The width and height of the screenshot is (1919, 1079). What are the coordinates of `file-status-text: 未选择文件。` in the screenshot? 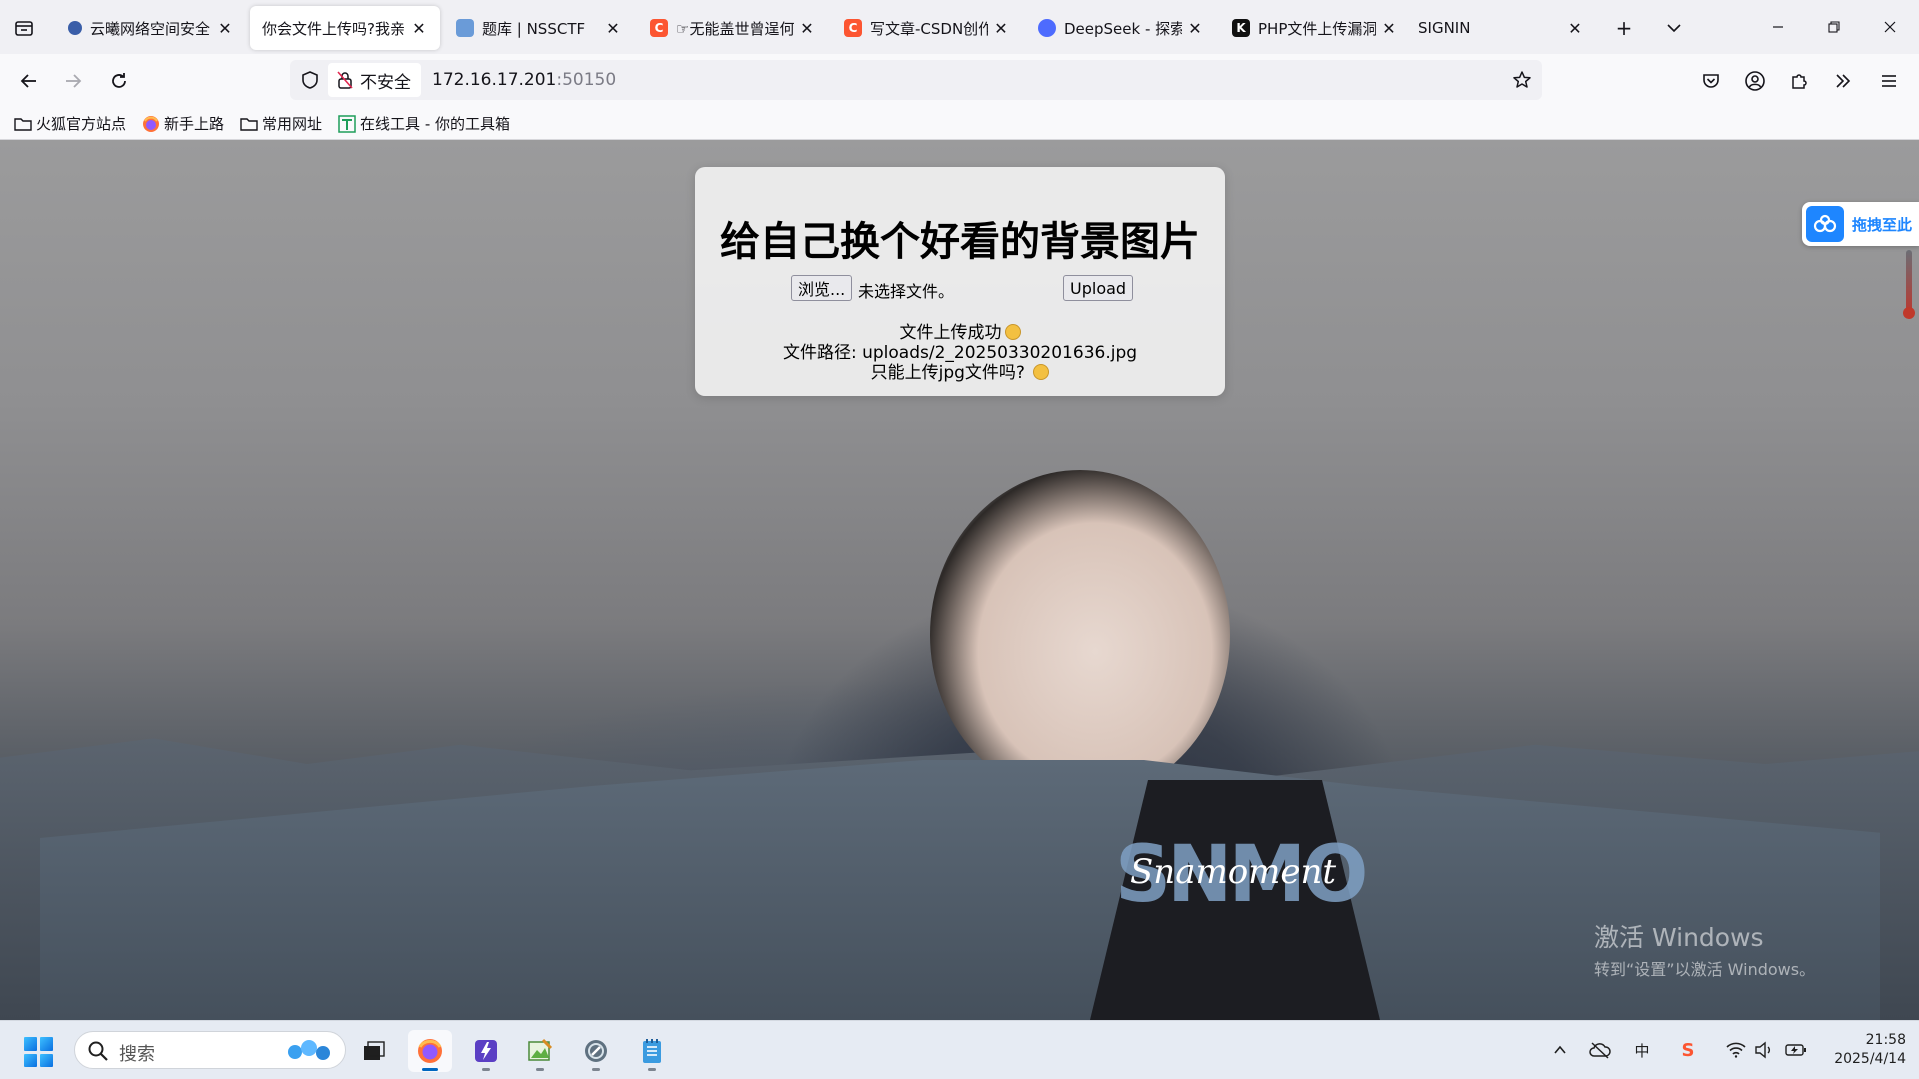 It's located at (906, 291).